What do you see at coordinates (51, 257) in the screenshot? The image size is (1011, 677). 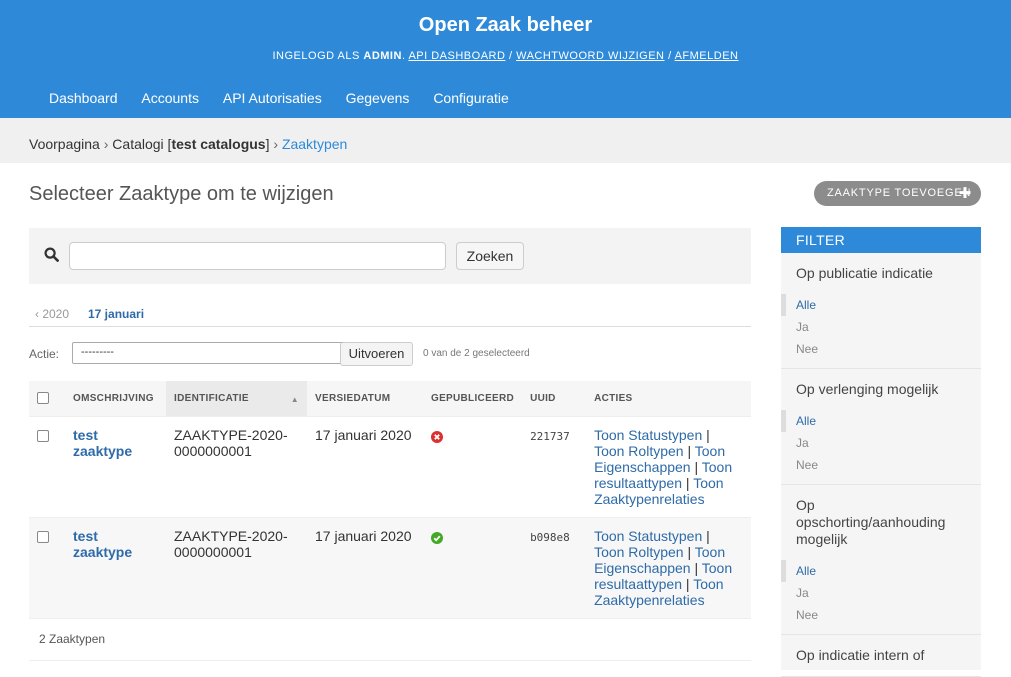 I see `search-icon` at bounding box center [51, 257].